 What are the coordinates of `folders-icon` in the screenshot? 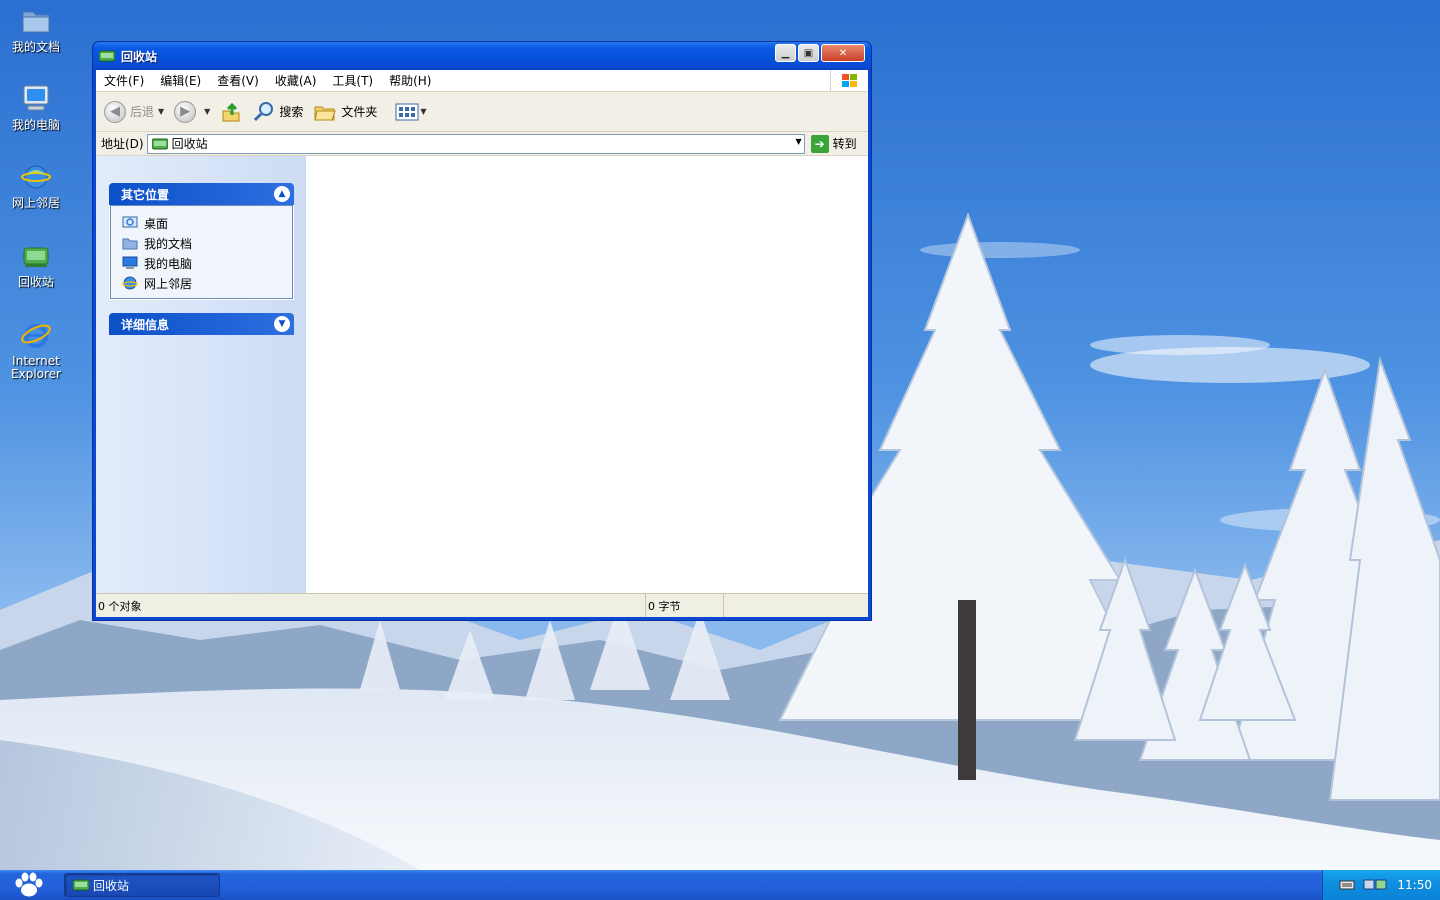 It's located at (325, 113).